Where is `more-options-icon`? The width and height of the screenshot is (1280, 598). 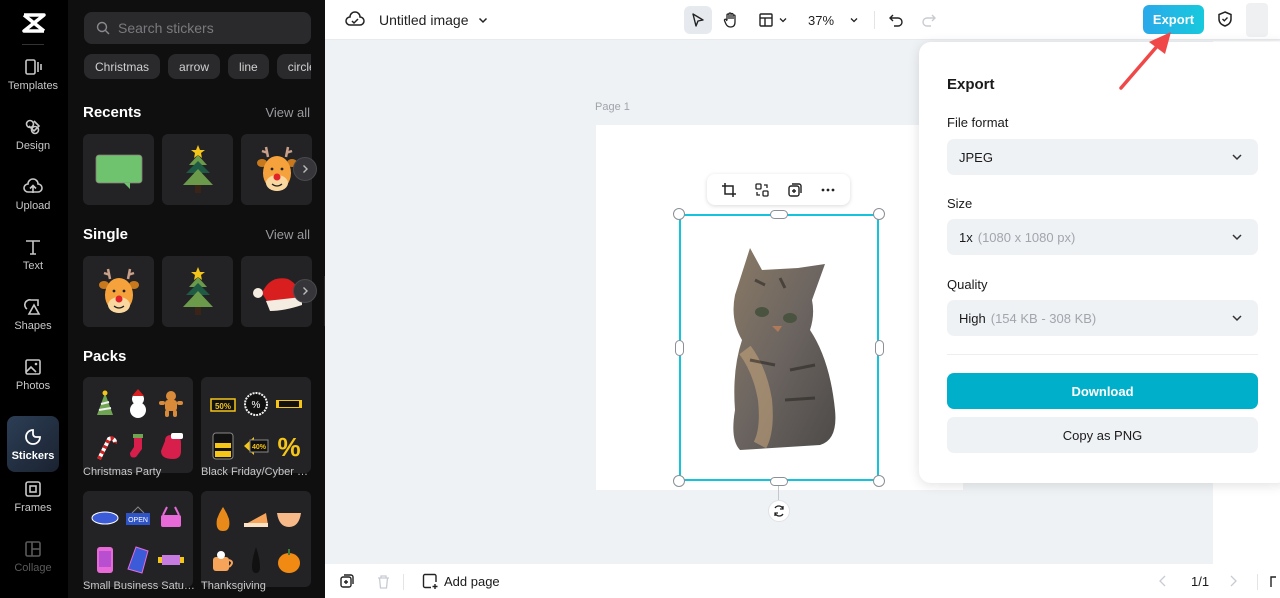 more-options-icon is located at coordinates (828, 190).